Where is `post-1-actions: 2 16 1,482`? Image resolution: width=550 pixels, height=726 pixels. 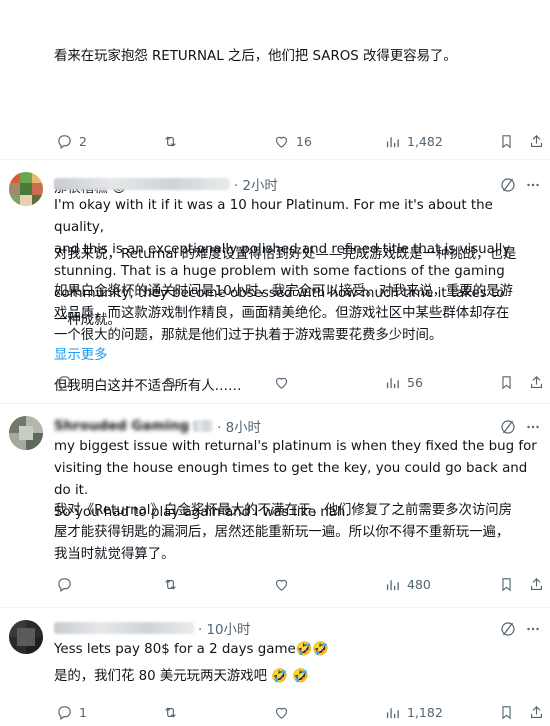
post-1-actions: 2 16 1,482 is located at coordinates (299, 144).